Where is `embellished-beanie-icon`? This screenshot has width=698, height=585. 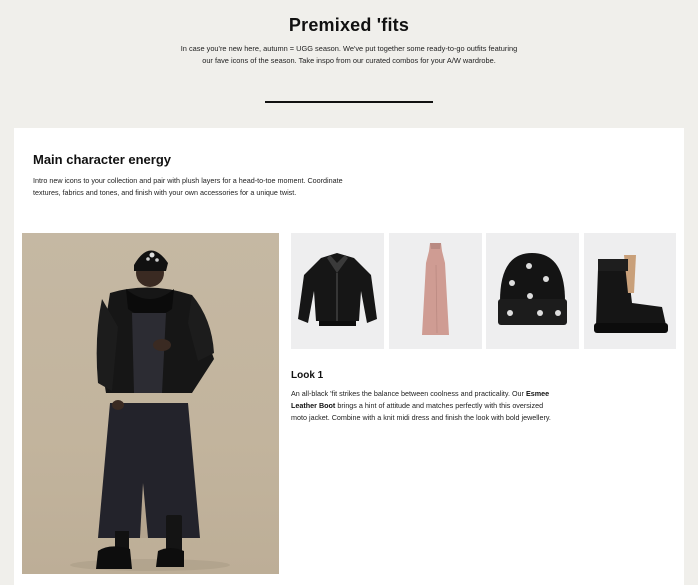 embellished-beanie-icon is located at coordinates (532, 289).